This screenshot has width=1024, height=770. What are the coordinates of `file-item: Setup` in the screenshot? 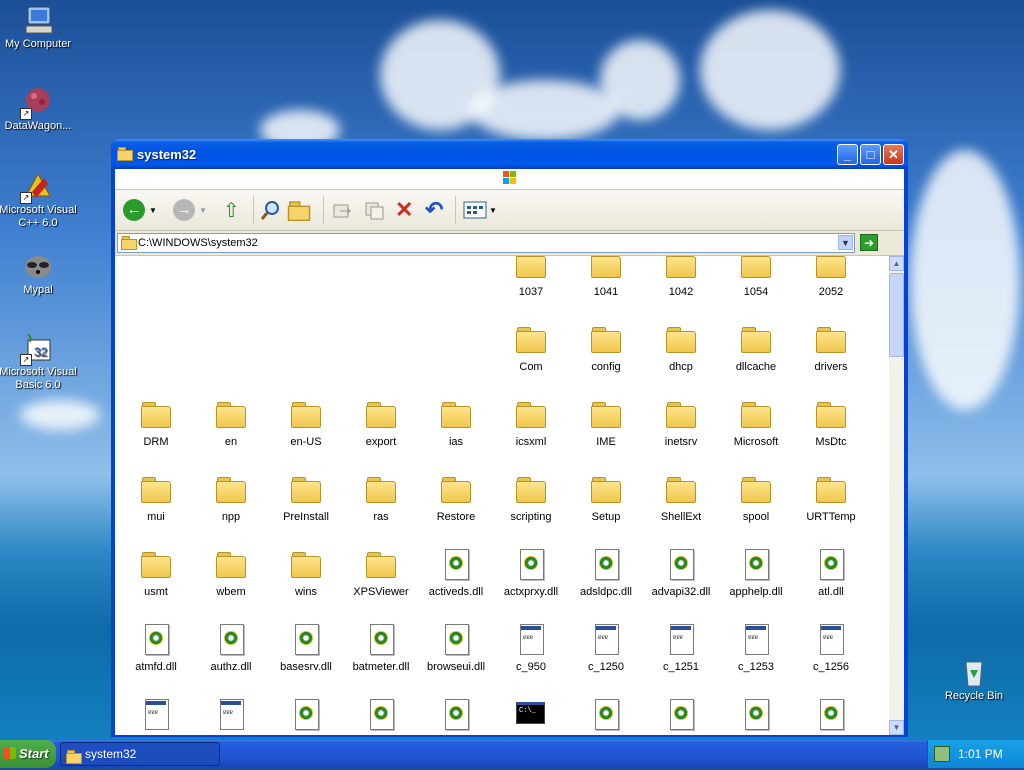 It's located at (606, 498).